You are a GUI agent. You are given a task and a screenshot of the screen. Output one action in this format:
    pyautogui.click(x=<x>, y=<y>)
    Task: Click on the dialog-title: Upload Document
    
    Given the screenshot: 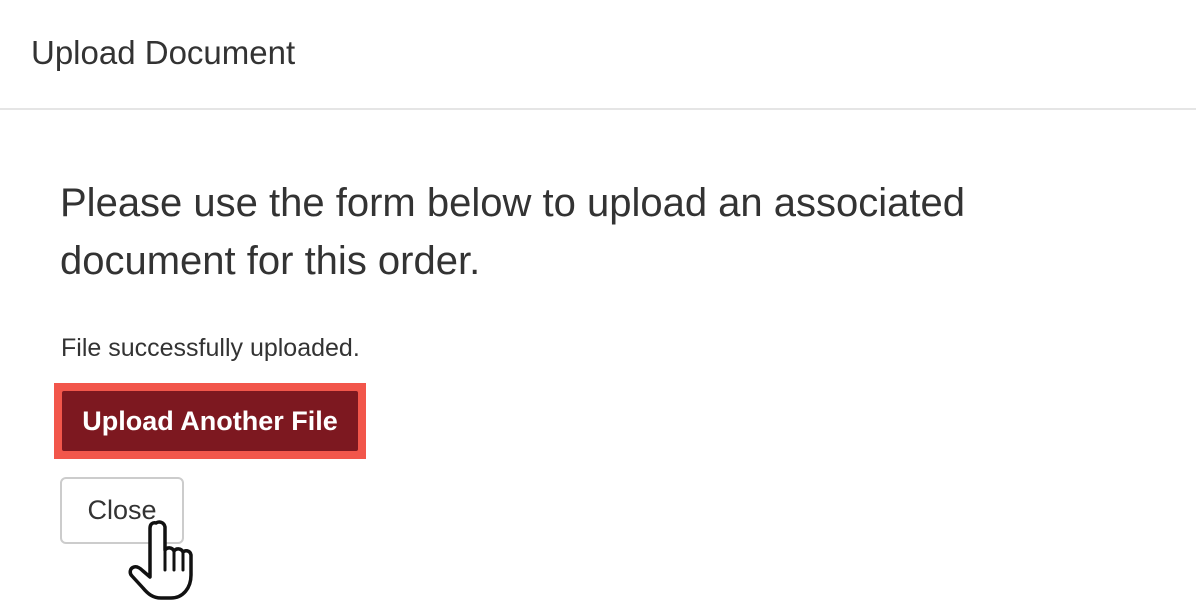 What is the action you would take?
    pyautogui.click(x=163, y=52)
    